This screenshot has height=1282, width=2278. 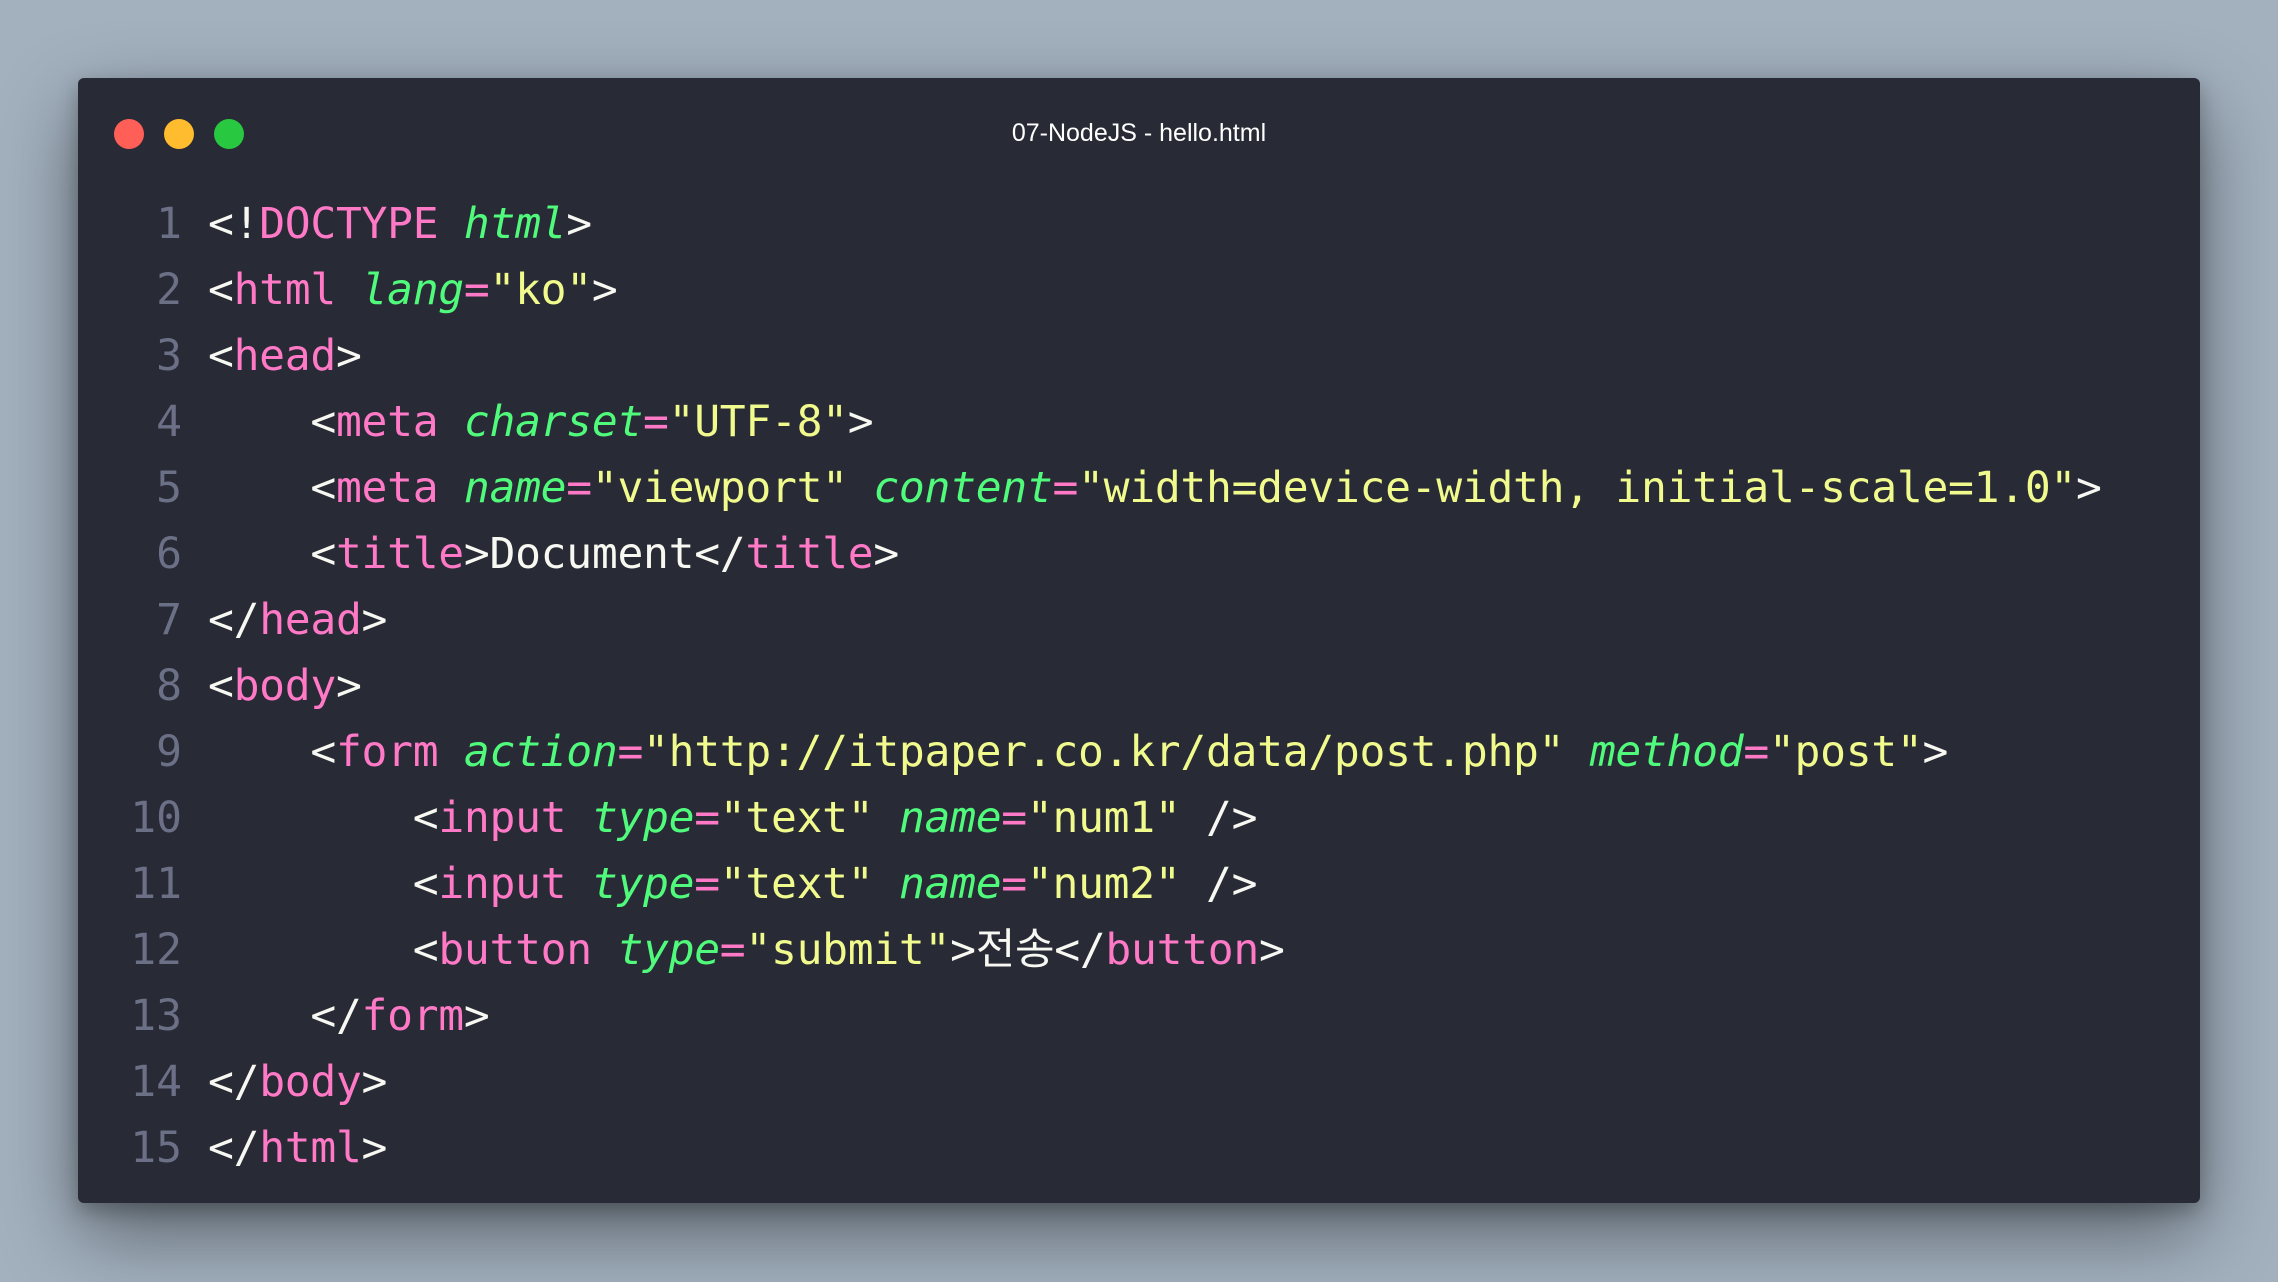 What do you see at coordinates (1139, 133) in the screenshot?
I see `window-title: 07-NodeJS - hello.html` at bounding box center [1139, 133].